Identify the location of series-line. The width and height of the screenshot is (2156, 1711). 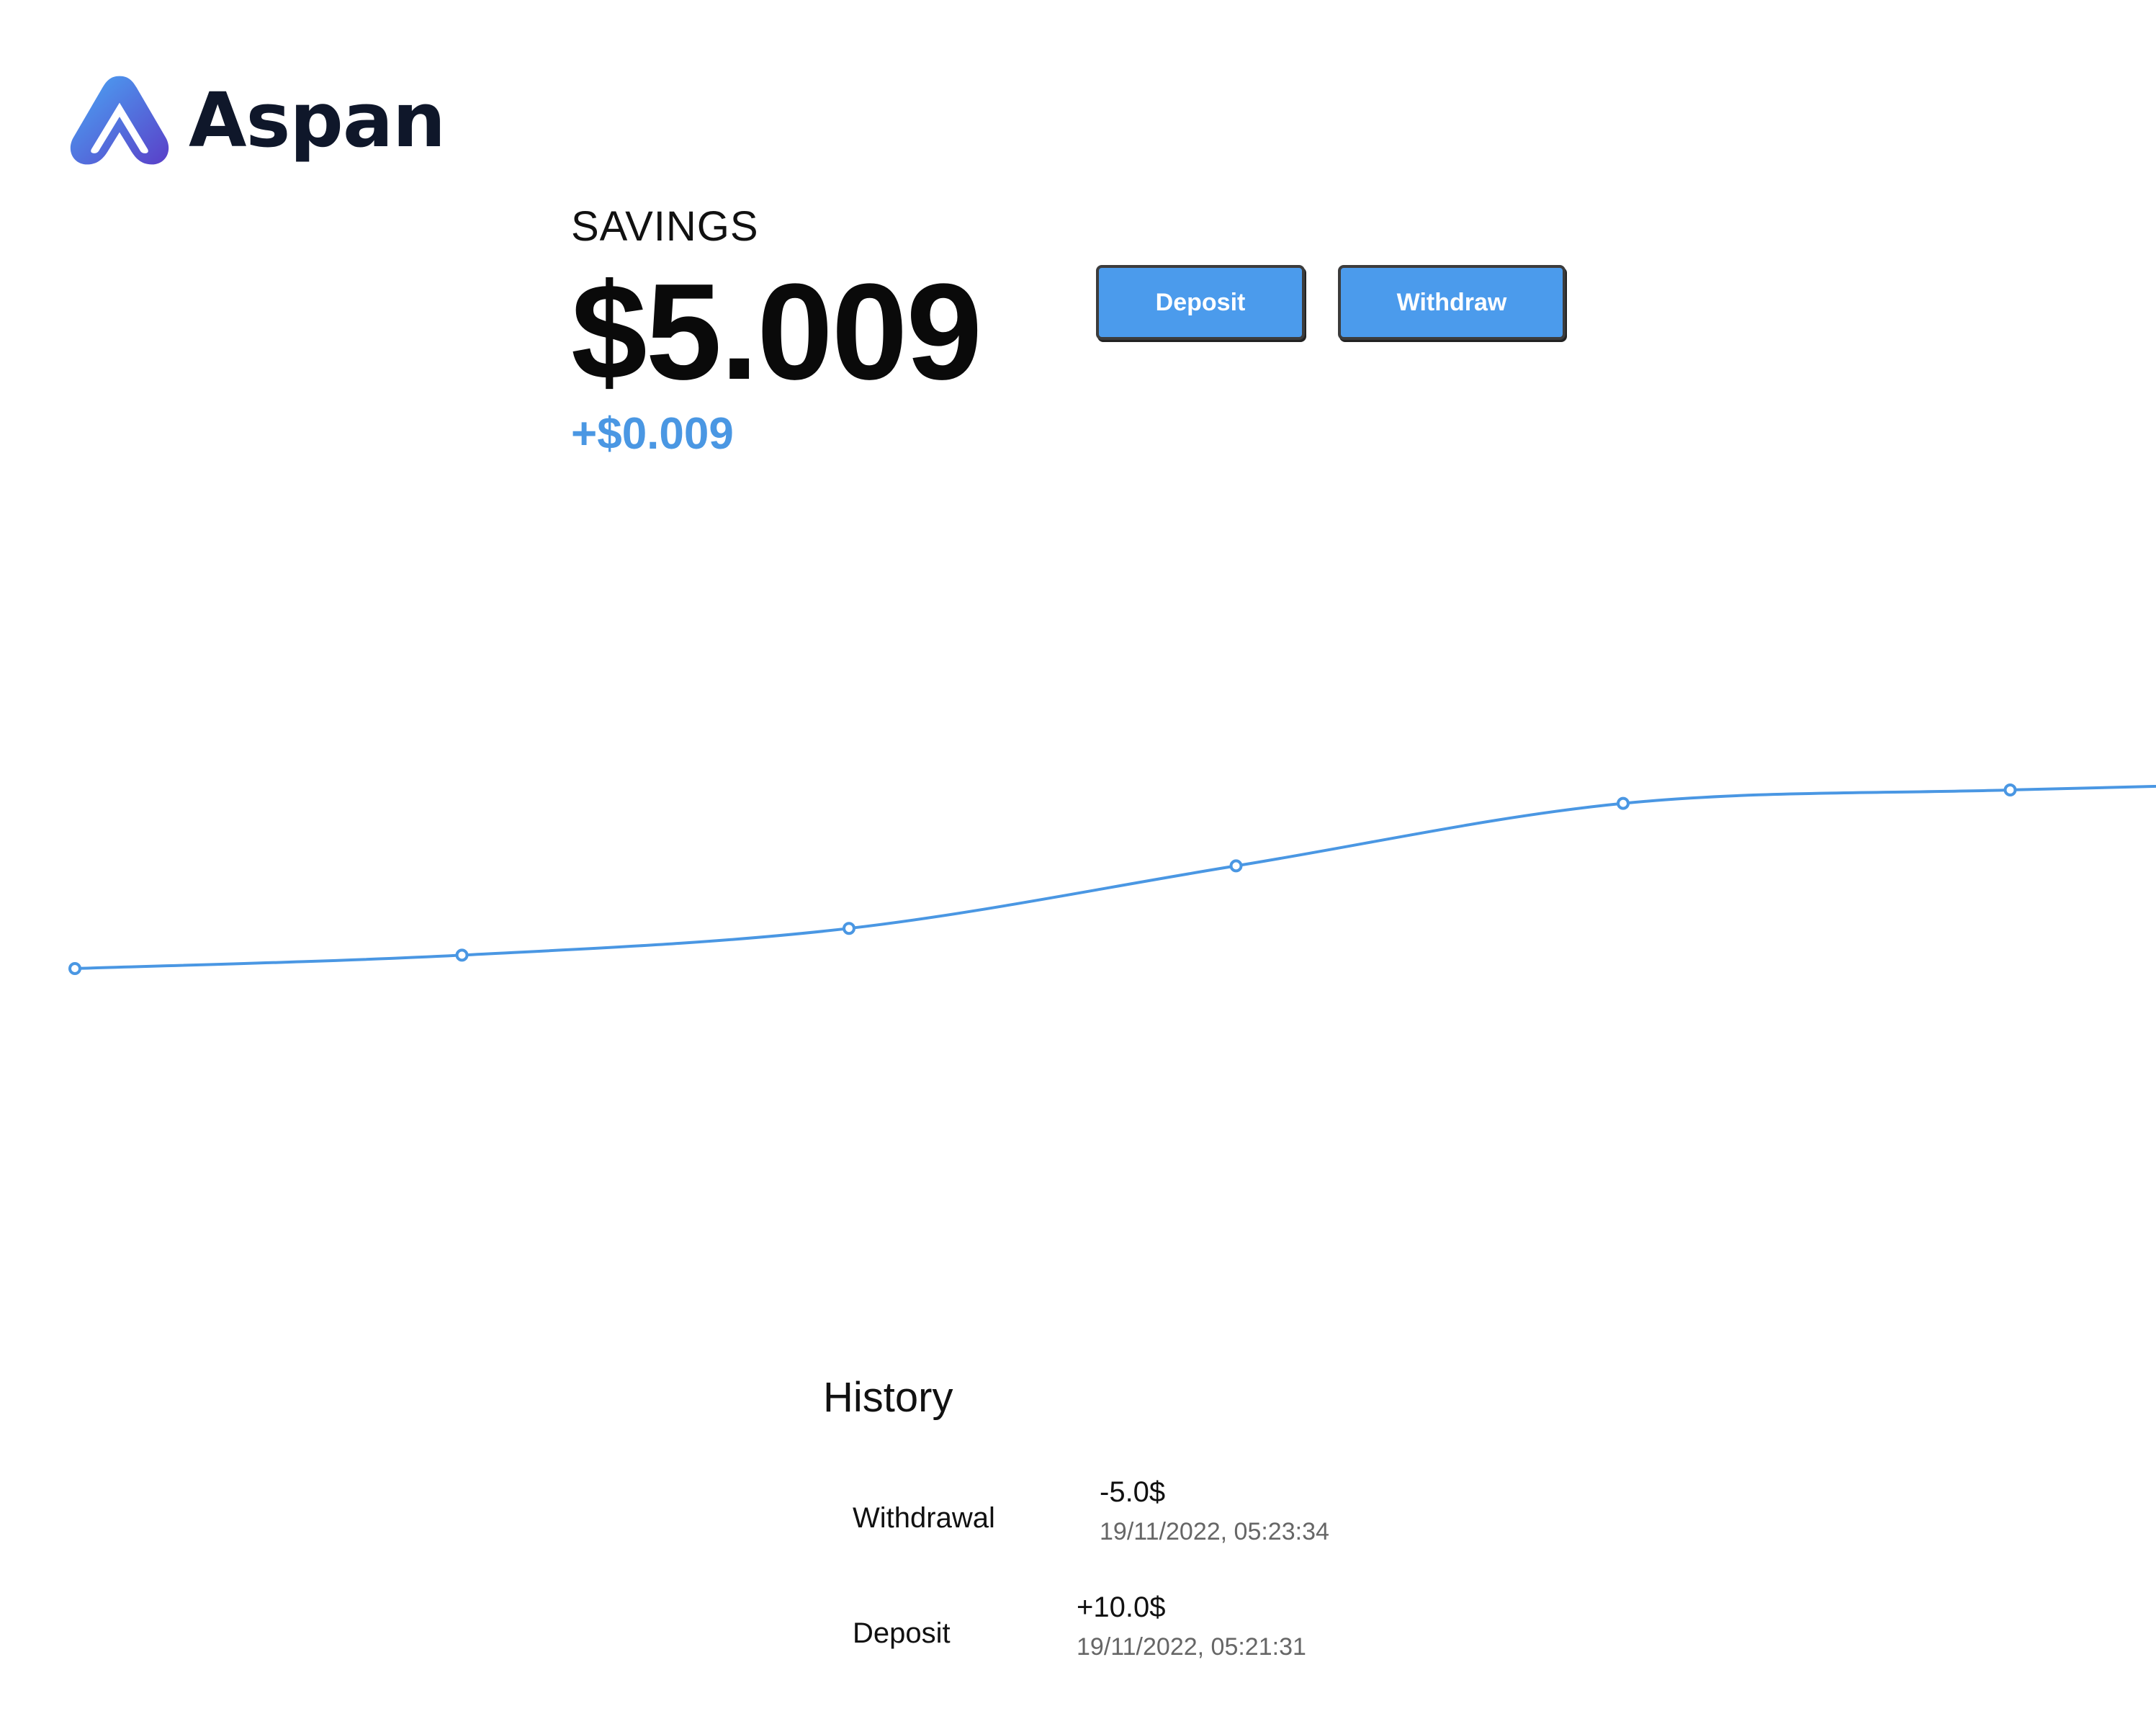
(1115, 877).